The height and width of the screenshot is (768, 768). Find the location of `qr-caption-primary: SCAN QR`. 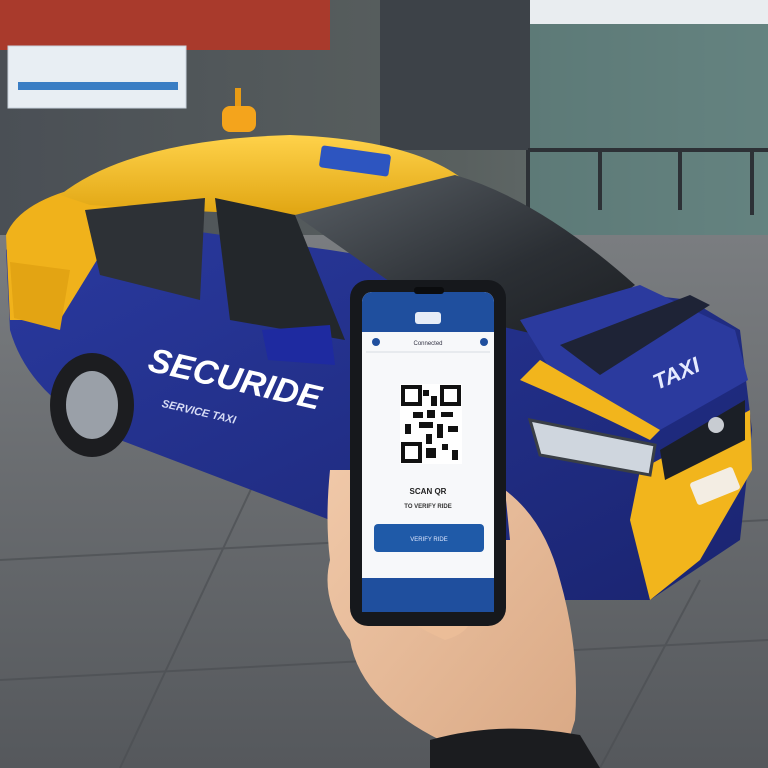

qr-caption-primary: SCAN QR is located at coordinates (428, 491).